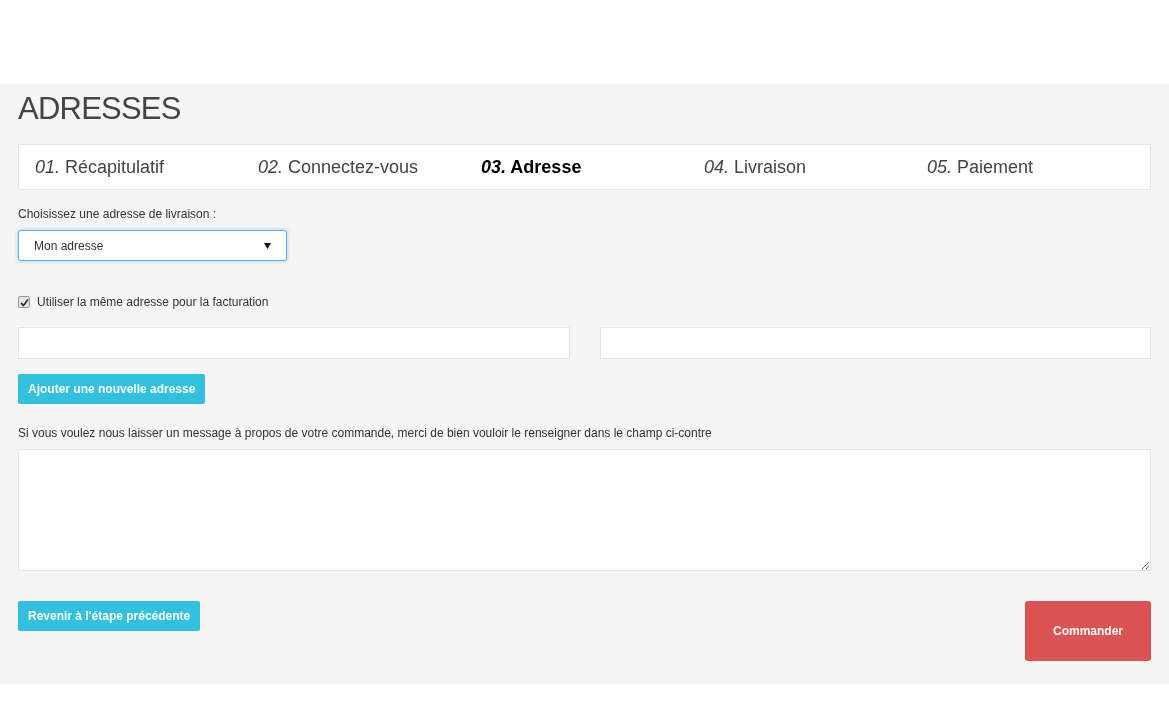 This screenshot has width=1169, height=705. Describe the element at coordinates (100, 109) in the screenshot. I see `page-title: ADRESSES` at that location.